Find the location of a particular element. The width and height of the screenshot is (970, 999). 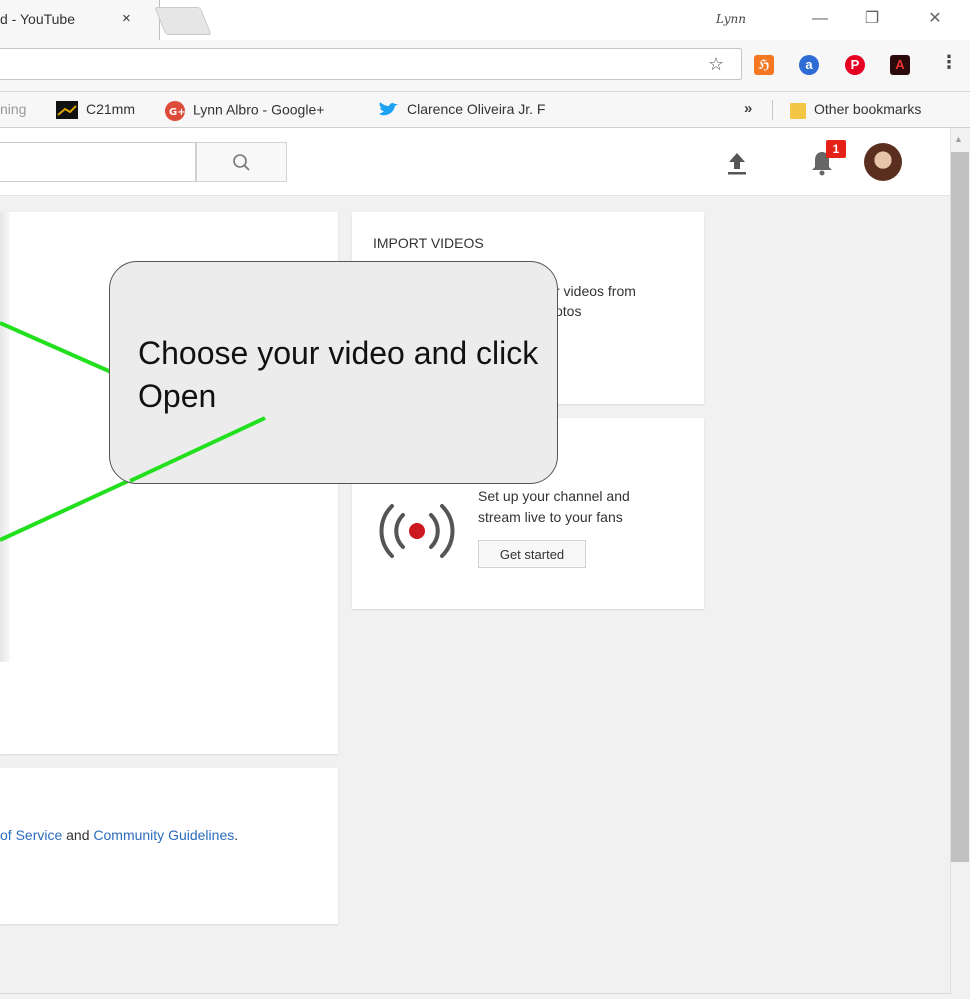

search-button is located at coordinates (241, 162).